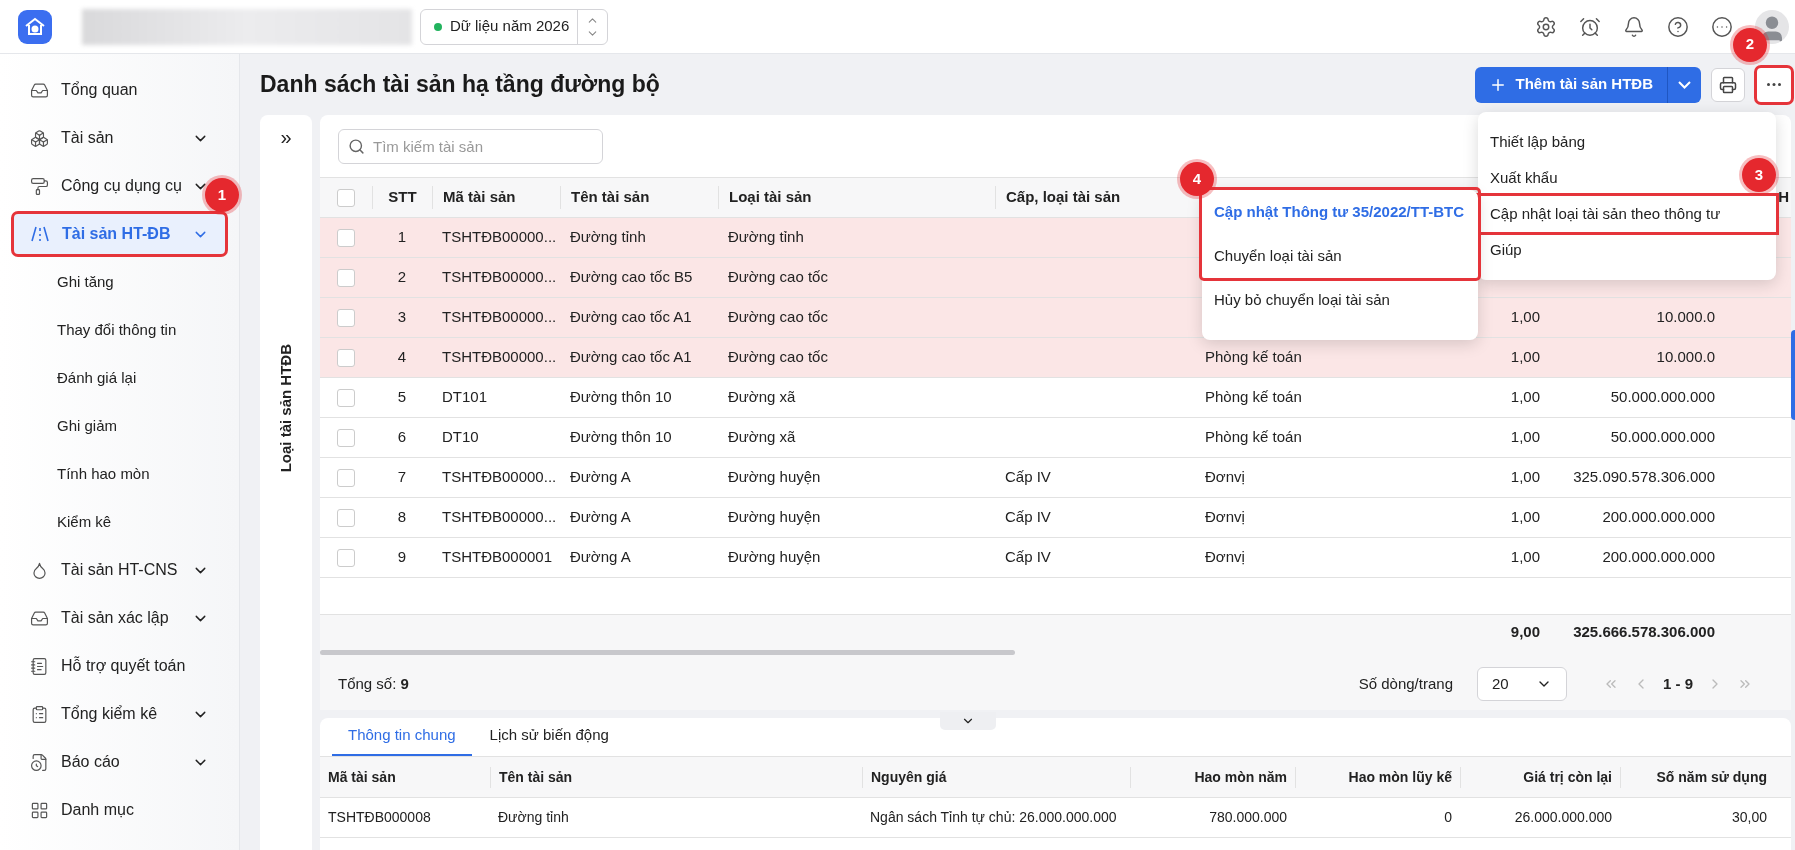 Image resolution: width=1795 pixels, height=850 pixels. What do you see at coordinates (1684, 84) in the screenshot?
I see `chevron-down-icon` at bounding box center [1684, 84].